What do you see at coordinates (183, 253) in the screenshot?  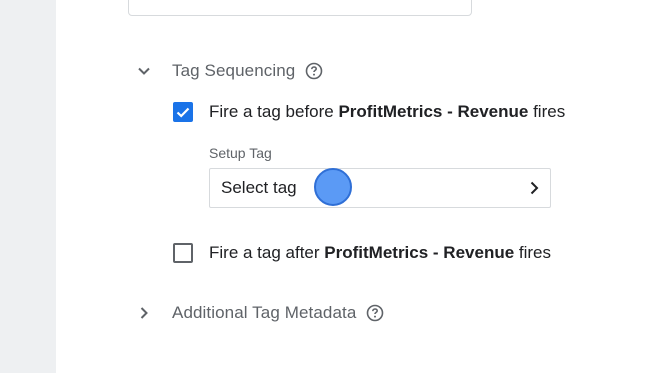 I see `fire-after-checkbox` at bounding box center [183, 253].